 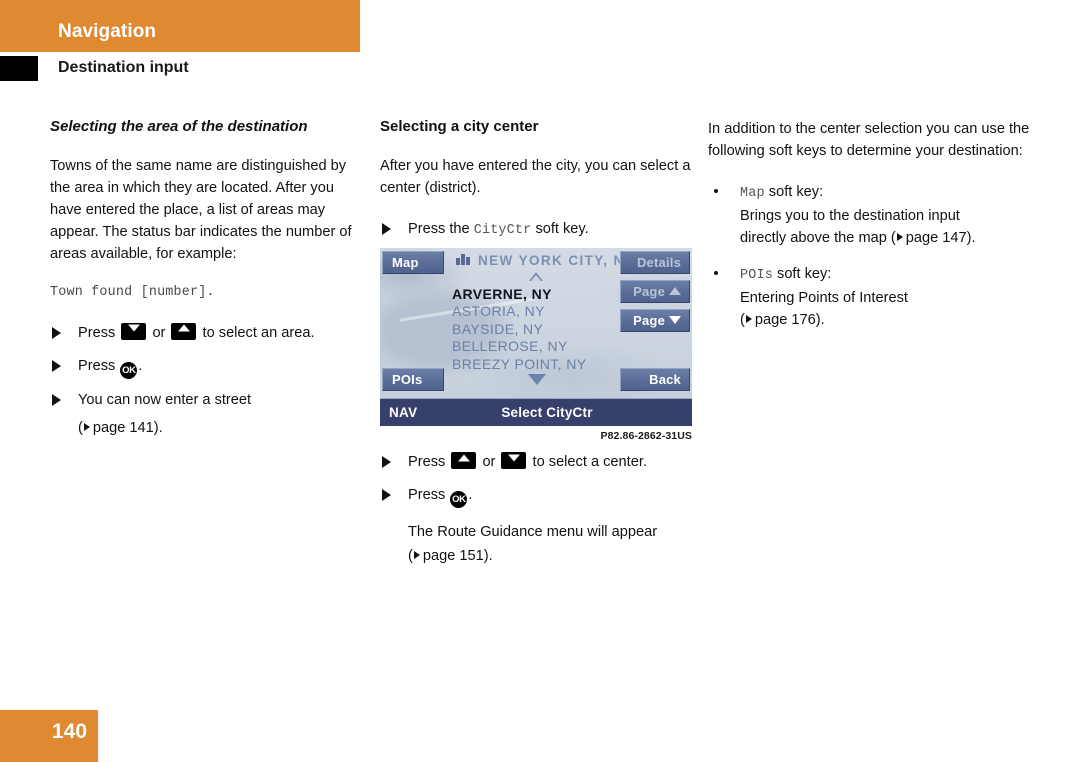 What do you see at coordinates (537, 311) in the screenshot?
I see `list-item: ASTORIA, NY` at bounding box center [537, 311].